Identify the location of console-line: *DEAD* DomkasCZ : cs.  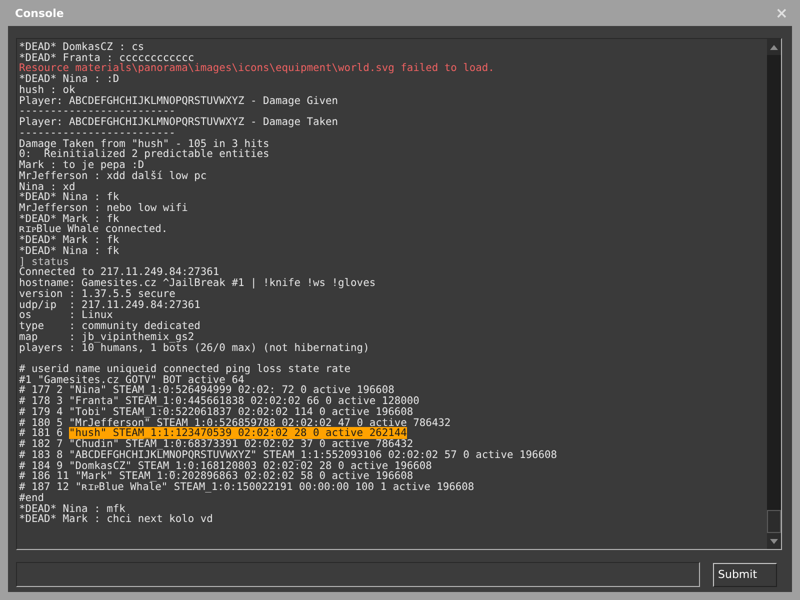
(81, 47).